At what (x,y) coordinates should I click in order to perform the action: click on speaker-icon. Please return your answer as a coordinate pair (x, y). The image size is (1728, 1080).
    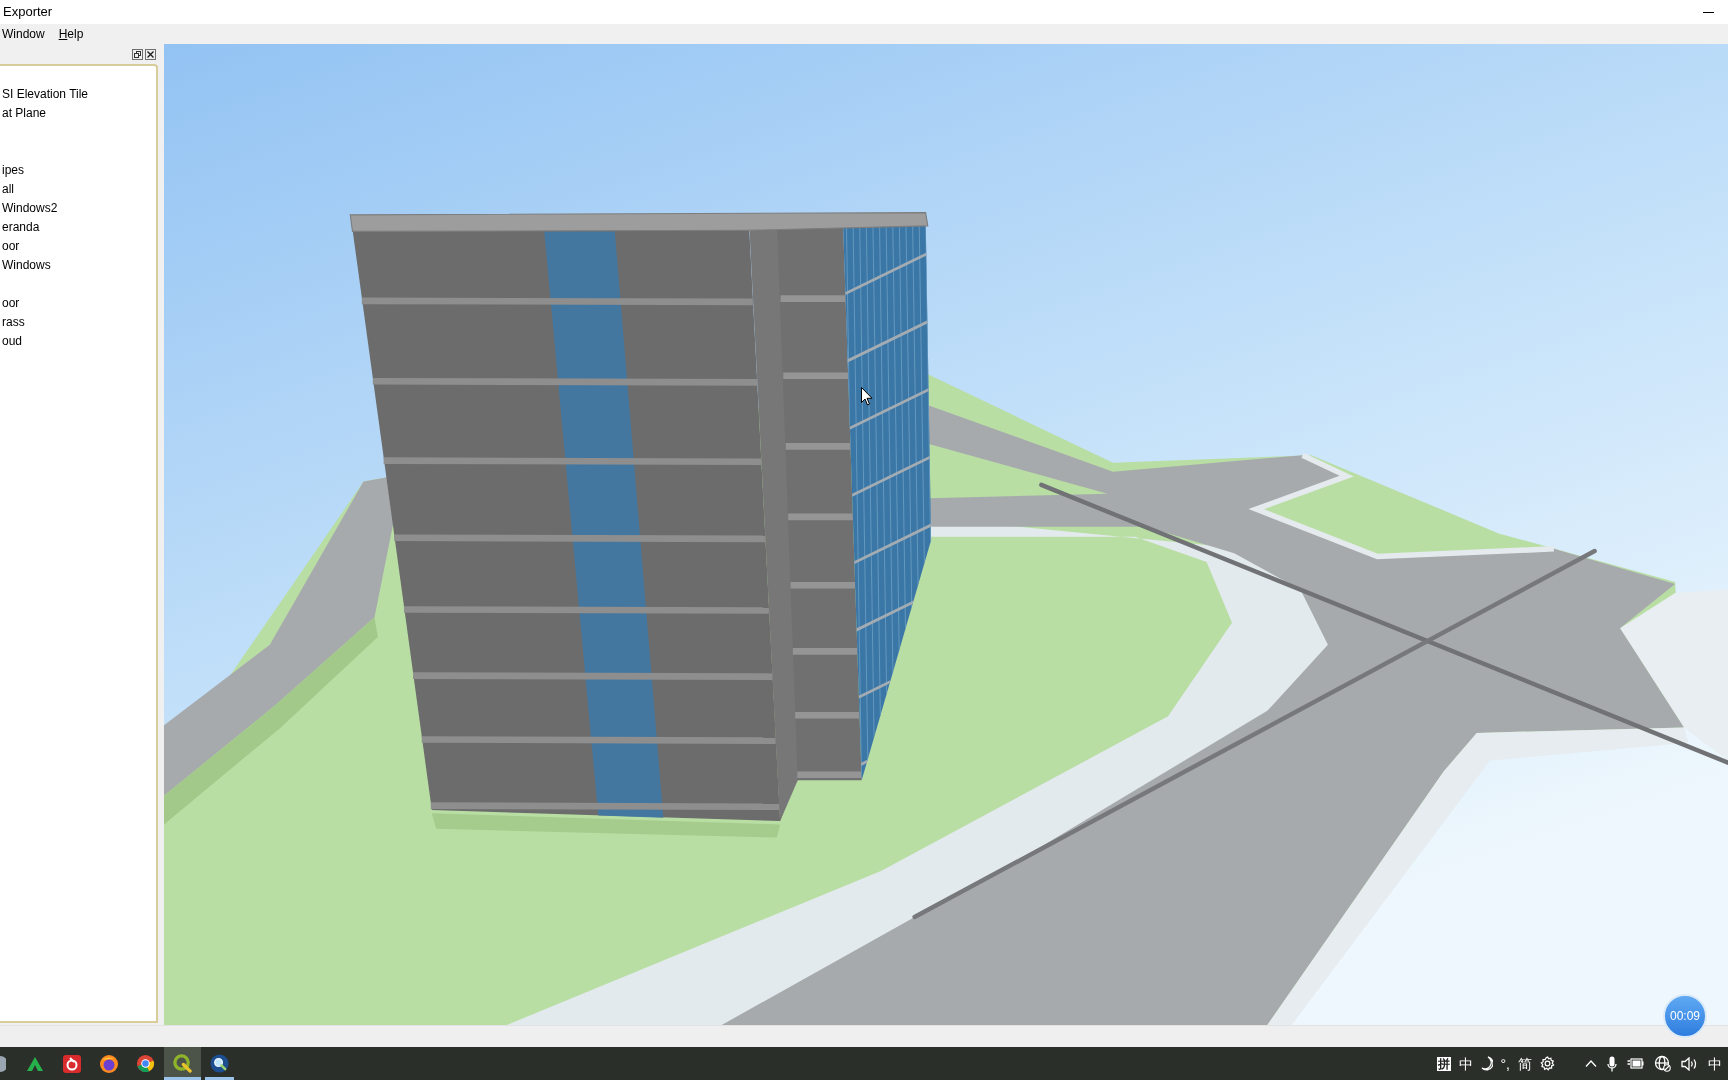
    Looking at the image, I should click on (1689, 1063).